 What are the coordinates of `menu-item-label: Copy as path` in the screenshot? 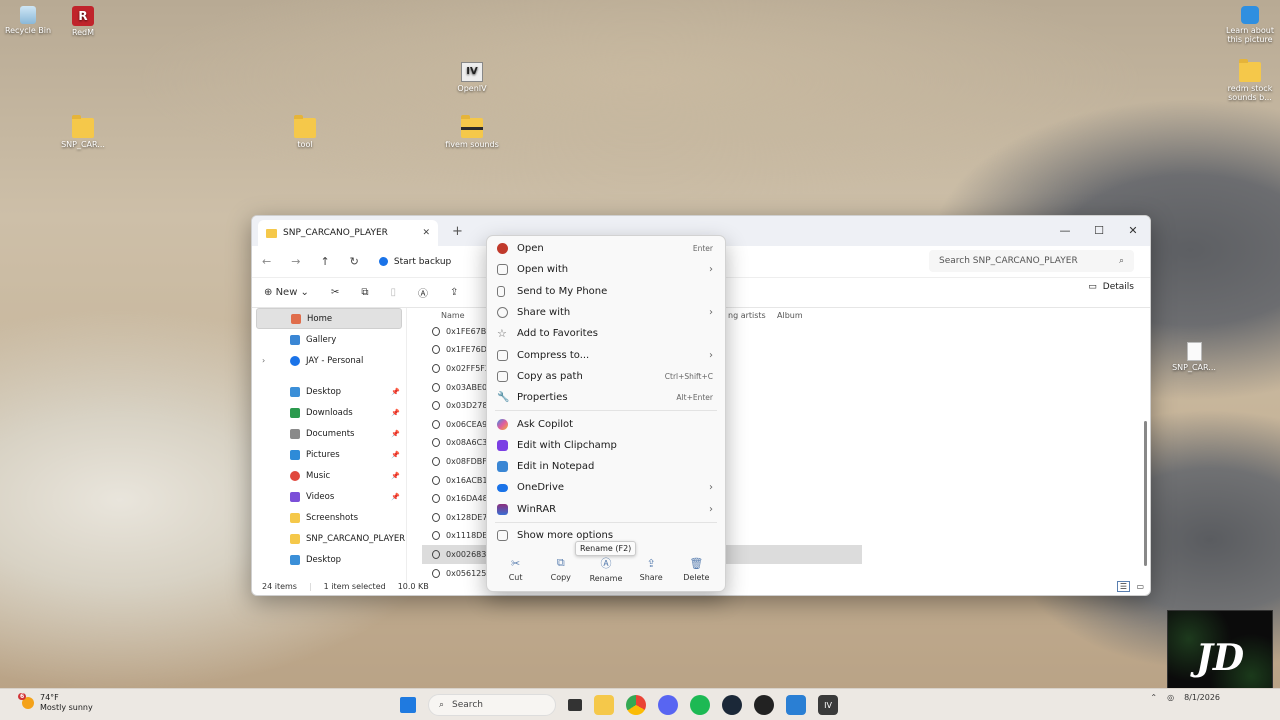 It's located at (550, 376).